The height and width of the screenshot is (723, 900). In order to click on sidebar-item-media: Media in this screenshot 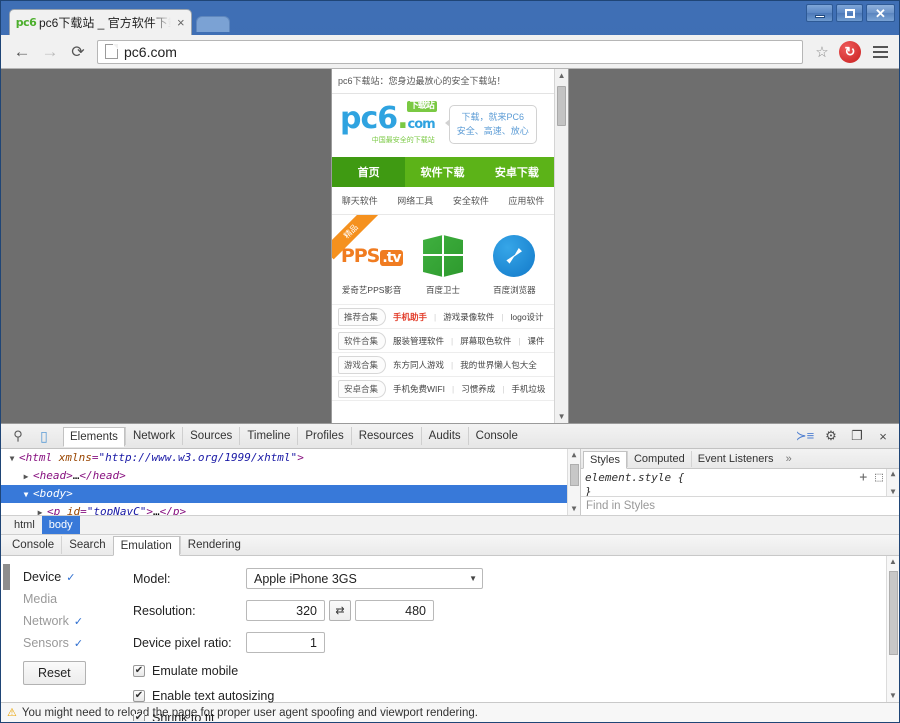, I will do `click(60, 599)`.